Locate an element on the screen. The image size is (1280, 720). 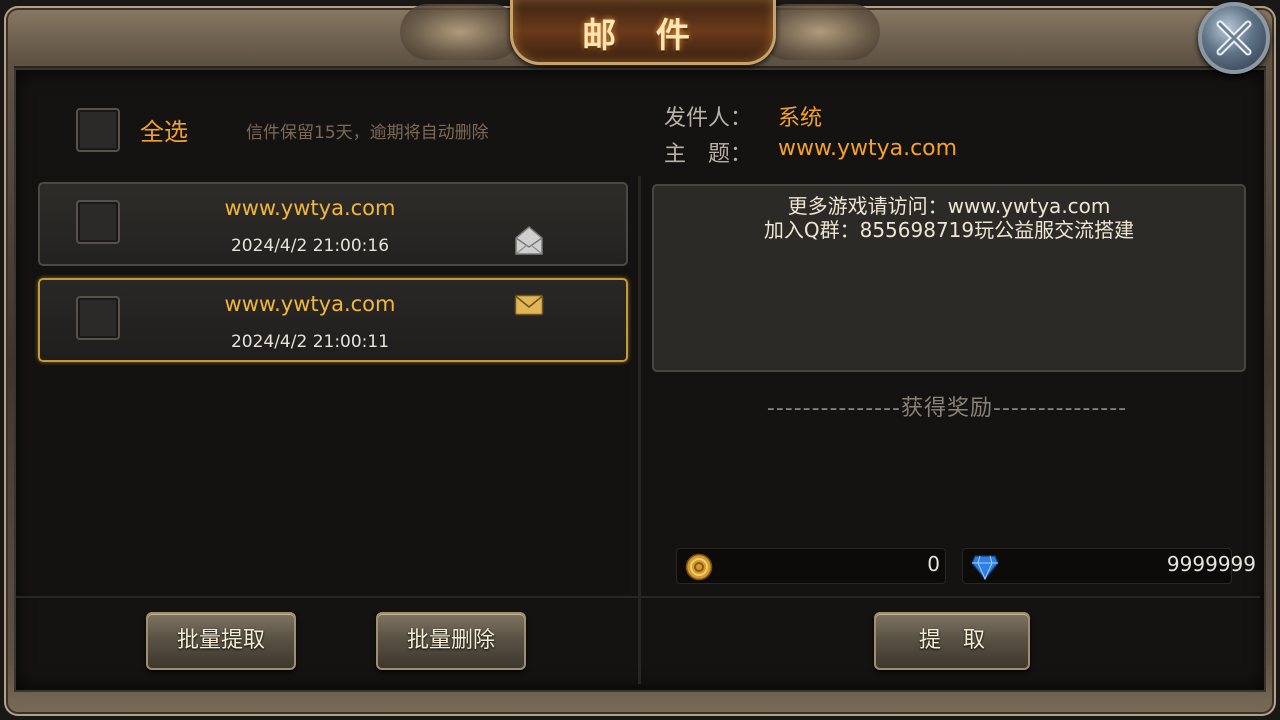
diamond-icon is located at coordinates (985, 567).